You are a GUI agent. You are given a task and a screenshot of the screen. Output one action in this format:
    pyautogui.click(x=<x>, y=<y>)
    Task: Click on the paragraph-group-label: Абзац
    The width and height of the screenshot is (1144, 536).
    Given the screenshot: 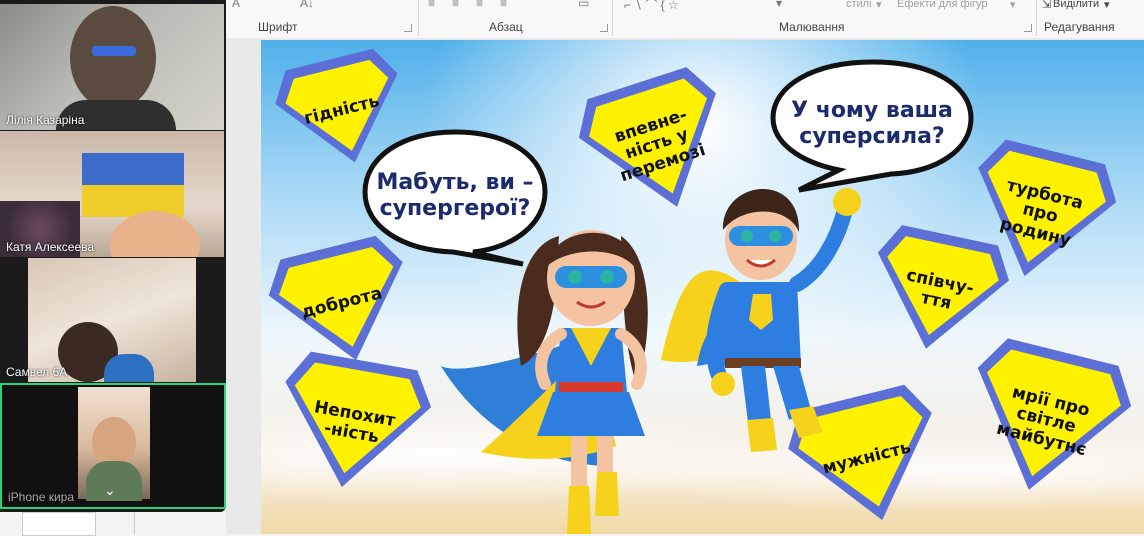 What is the action you would take?
    pyautogui.click(x=506, y=27)
    